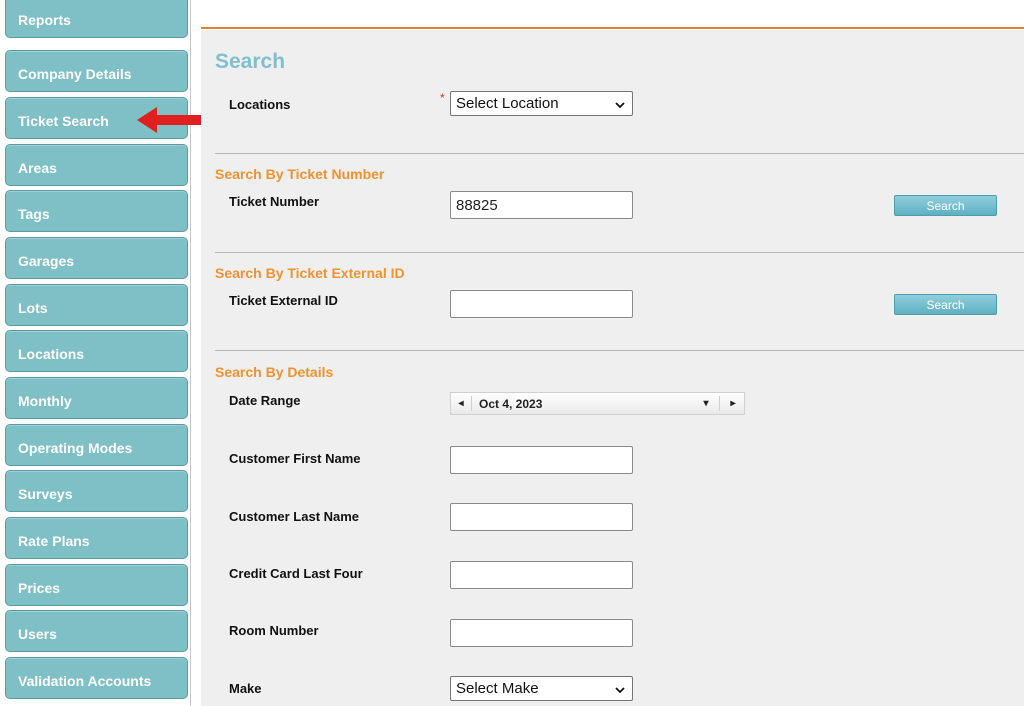  I want to click on caret-down-icon: ▾, so click(706, 403).